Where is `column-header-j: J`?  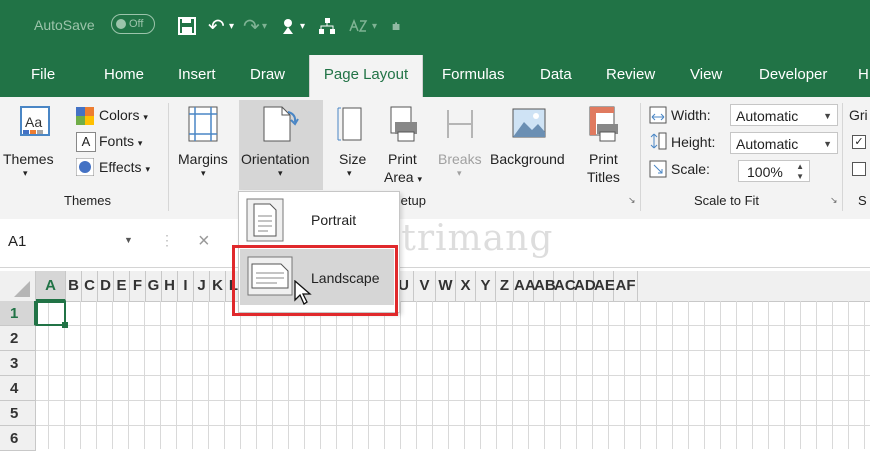
column-header-j: J is located at coordinates (202, 286).